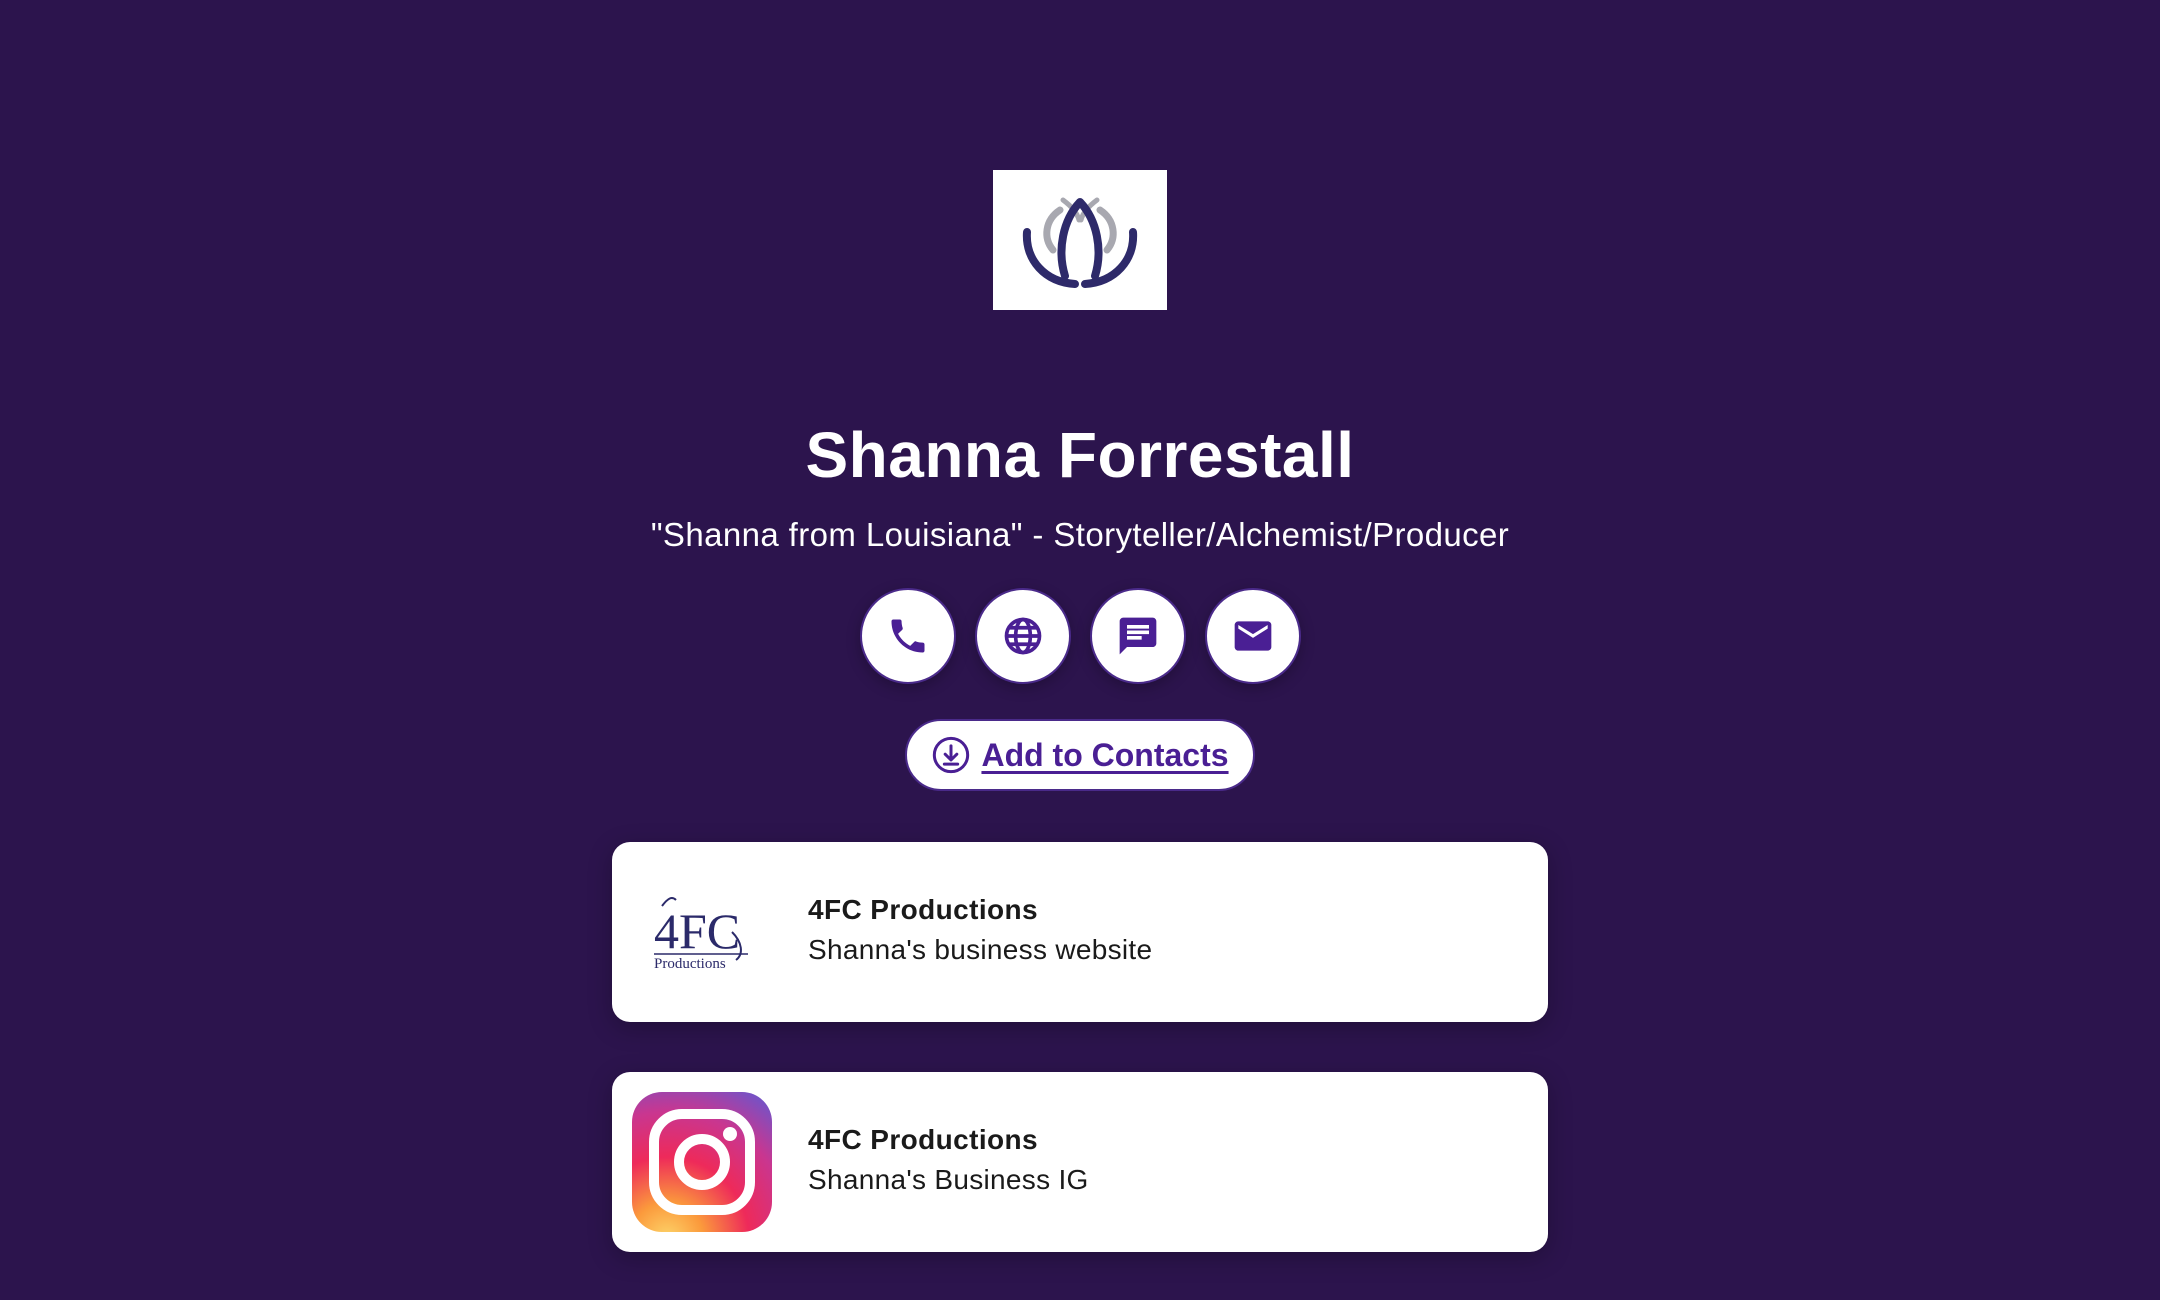 The height and width of the screenshot is (1300, 2160). I want to click on email-icon, so click(1252, 636).